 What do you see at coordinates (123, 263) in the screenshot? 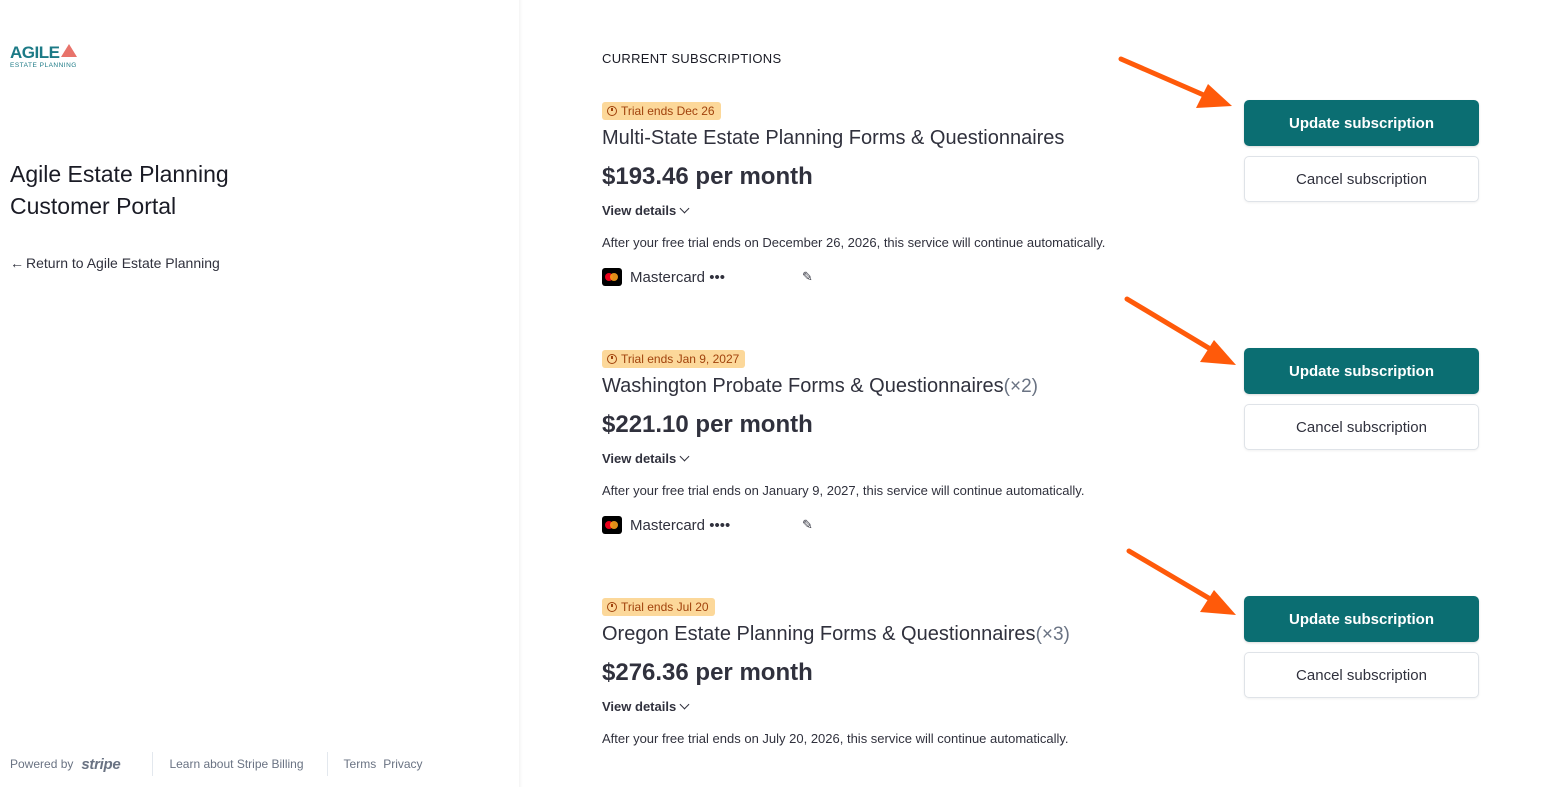
I see `return-link-label: Return to Agile Estate Planning` at bounding box center [123, 263].